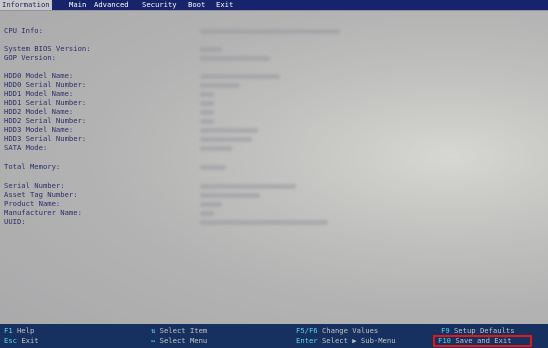 The image size is (548, 348). I want to click on bios-version-value-blurred, so click(211, 49).